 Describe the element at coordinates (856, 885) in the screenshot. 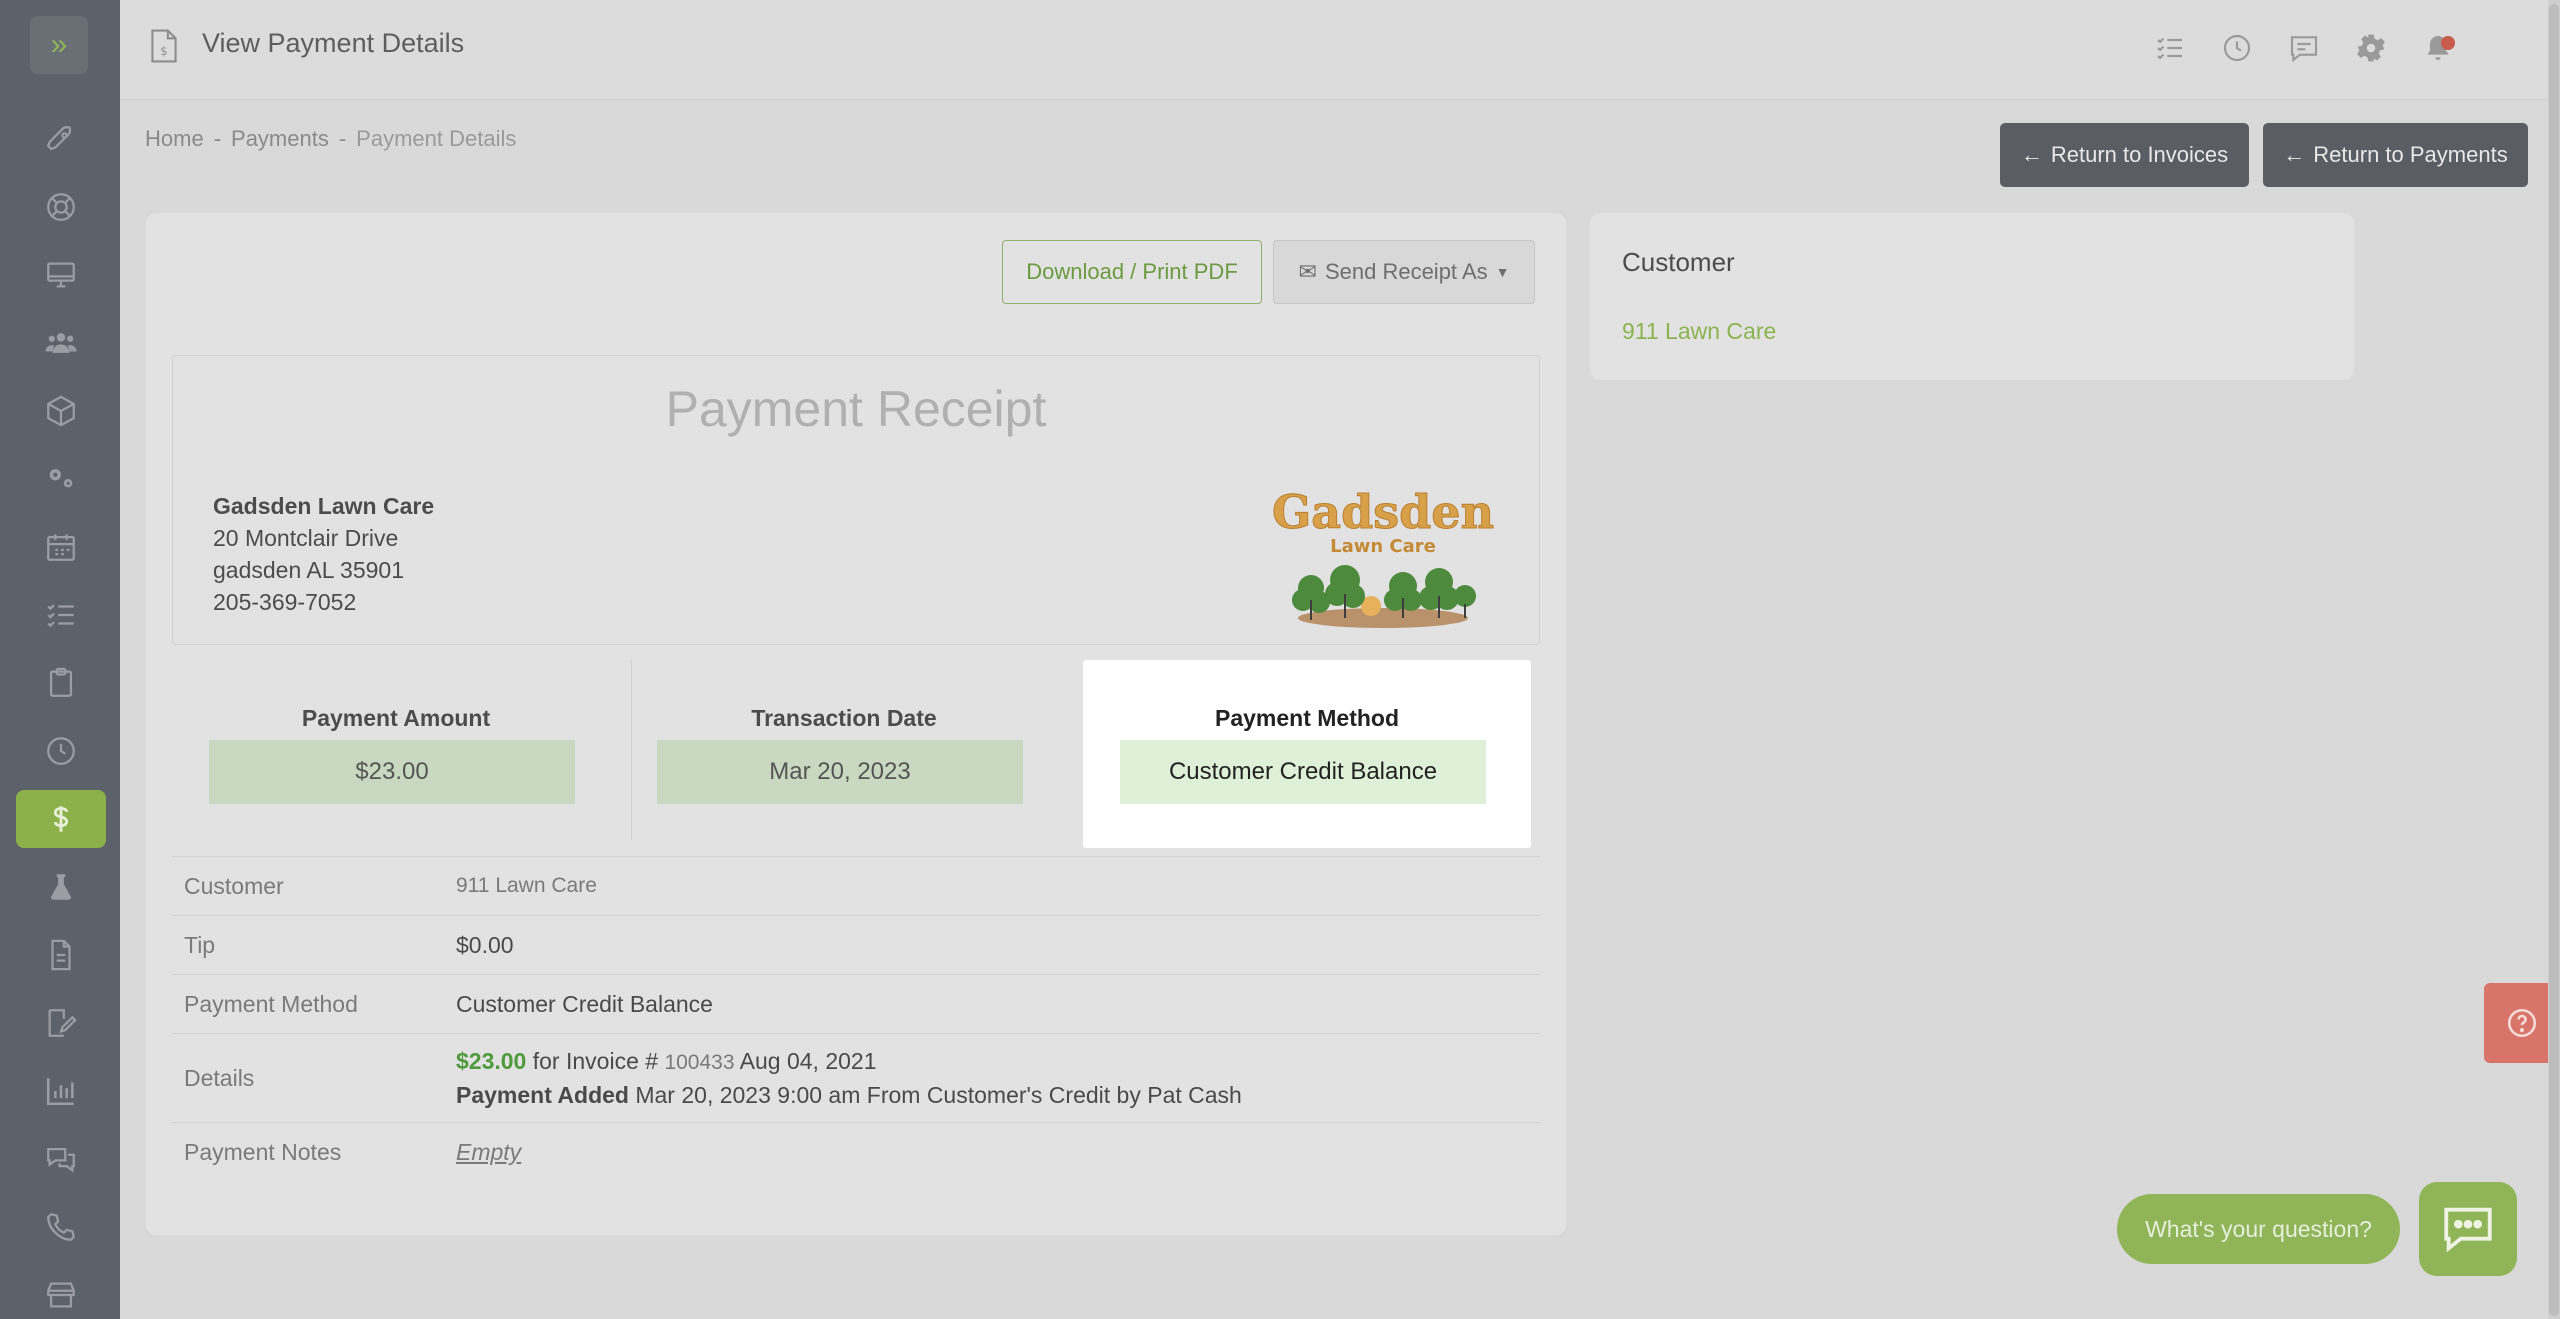

I see `table-row: Customer 911 Lawn Care` at that location.